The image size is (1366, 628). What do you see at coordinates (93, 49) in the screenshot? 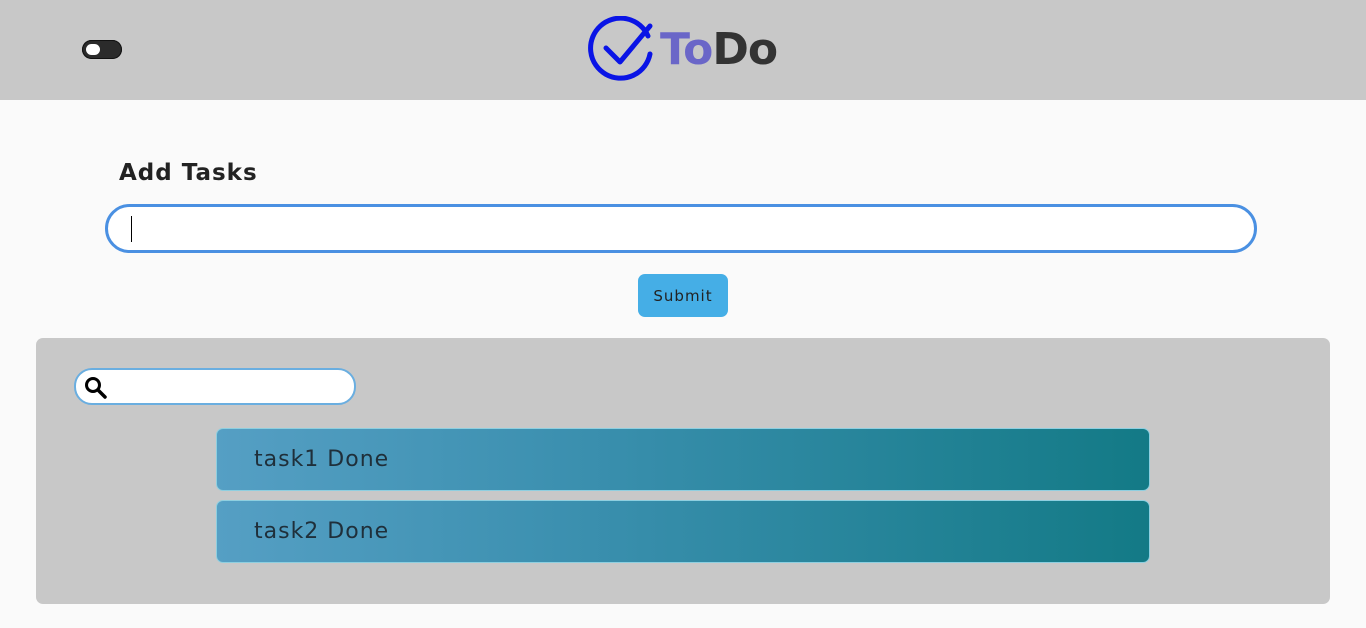
I see `toggle-knob` at bounding box center [93, 49].